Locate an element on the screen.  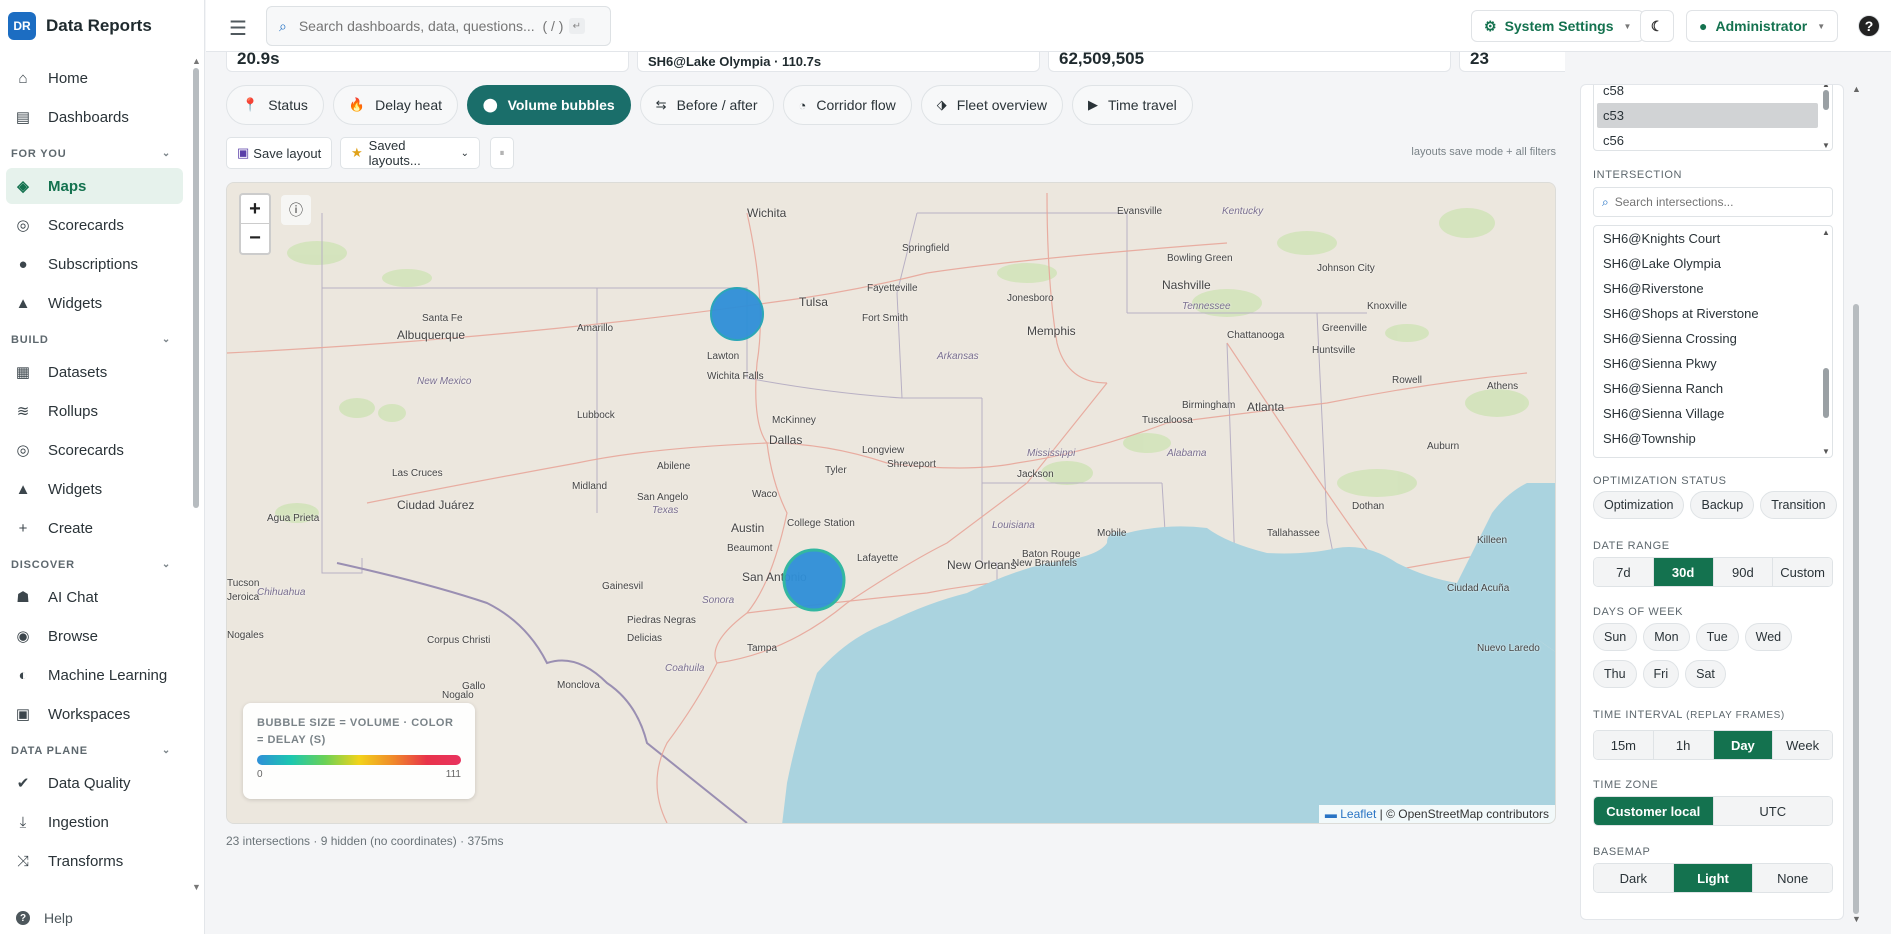
date-range-option: Custom is located at coordinates (1802, 572).